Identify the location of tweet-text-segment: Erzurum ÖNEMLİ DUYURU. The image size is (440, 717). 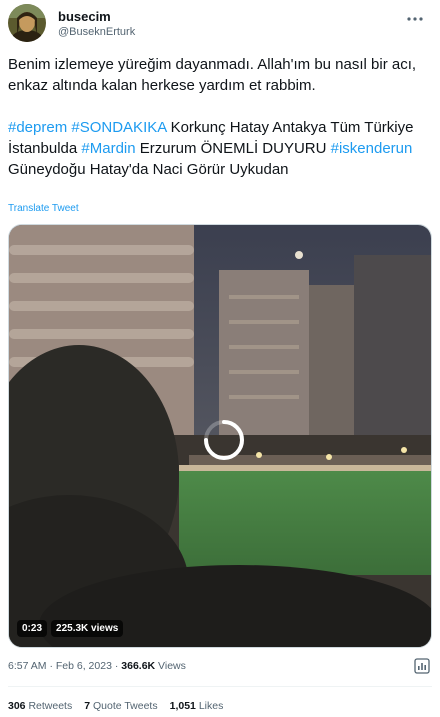
(233, 148).